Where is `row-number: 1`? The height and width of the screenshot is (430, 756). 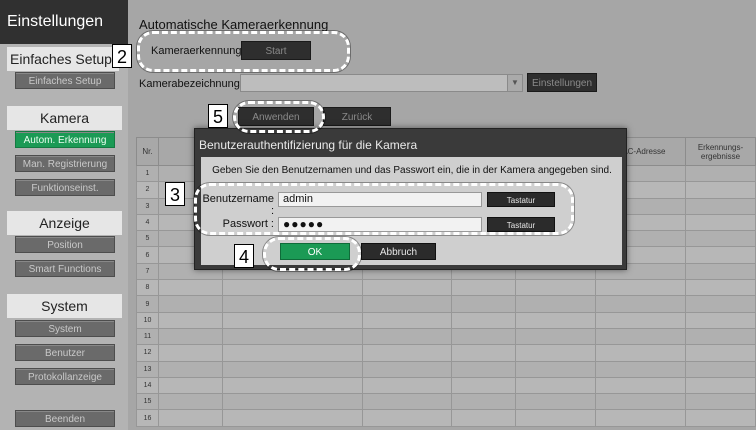 row-number: 1 is located at coordinates (147, 173).